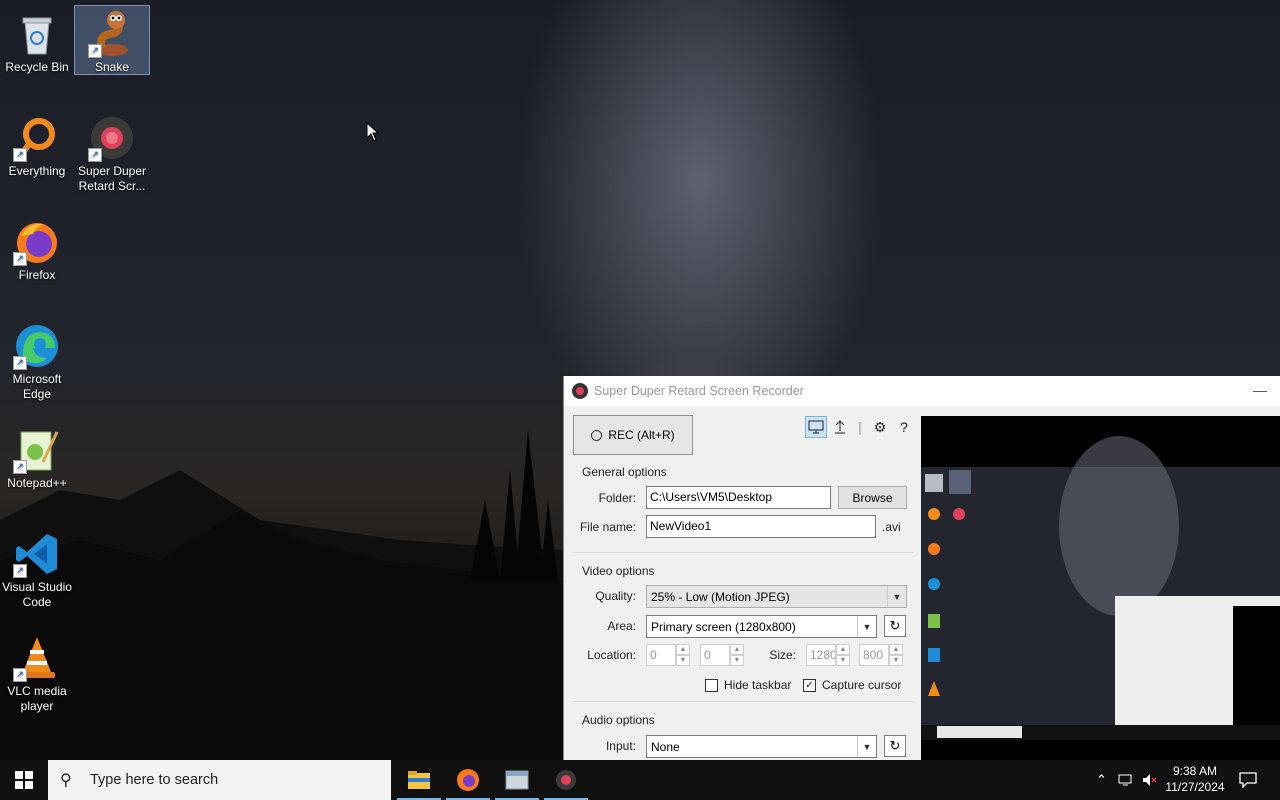 The width and height of the screenshot is (1280, 800). What do you see at coordinates (37, 450) in the screenshot?
I see `notepadpp-icon: ↗` at bounding box center [37, 450].